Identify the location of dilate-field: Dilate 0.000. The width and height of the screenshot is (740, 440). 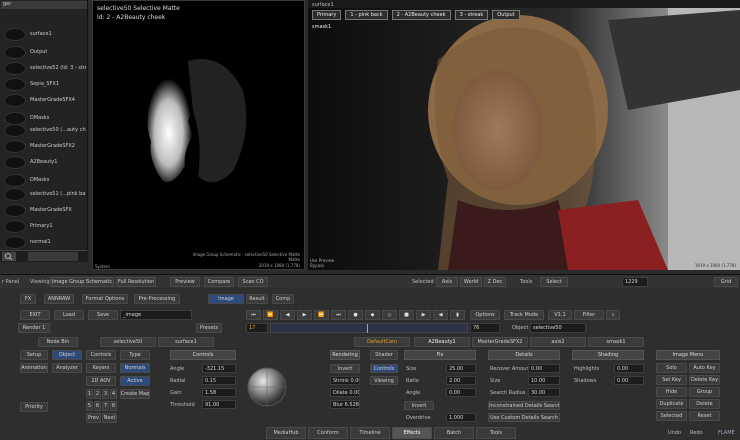
(345, 392).